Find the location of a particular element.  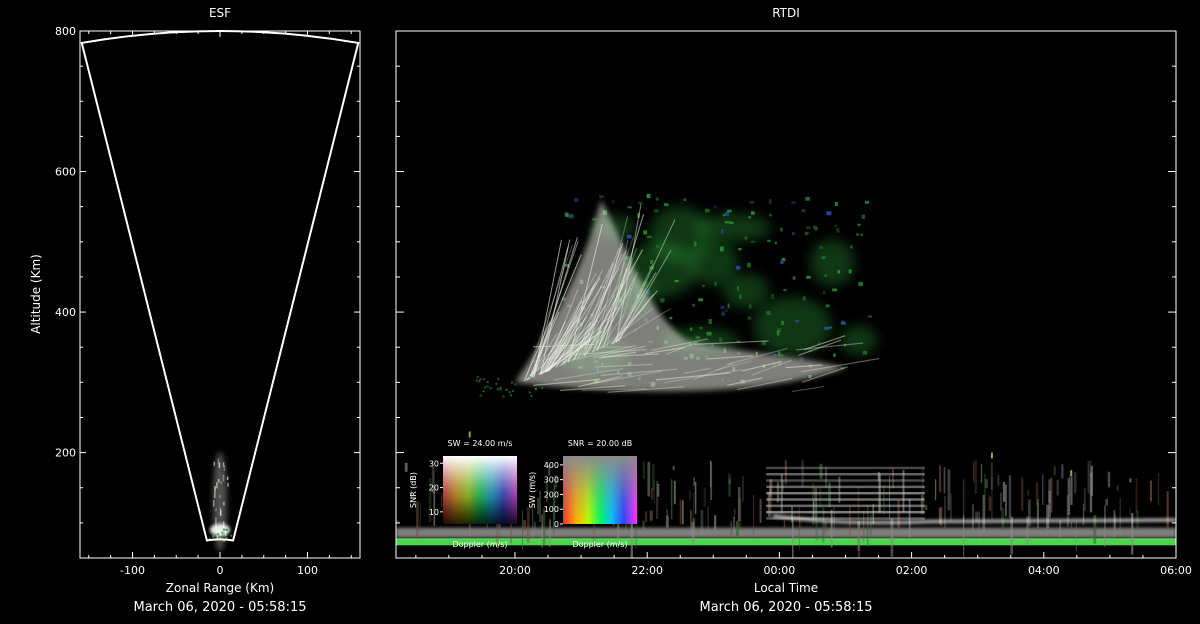

legend-y-tick-label: 200 is located at coordinates (551, 494).